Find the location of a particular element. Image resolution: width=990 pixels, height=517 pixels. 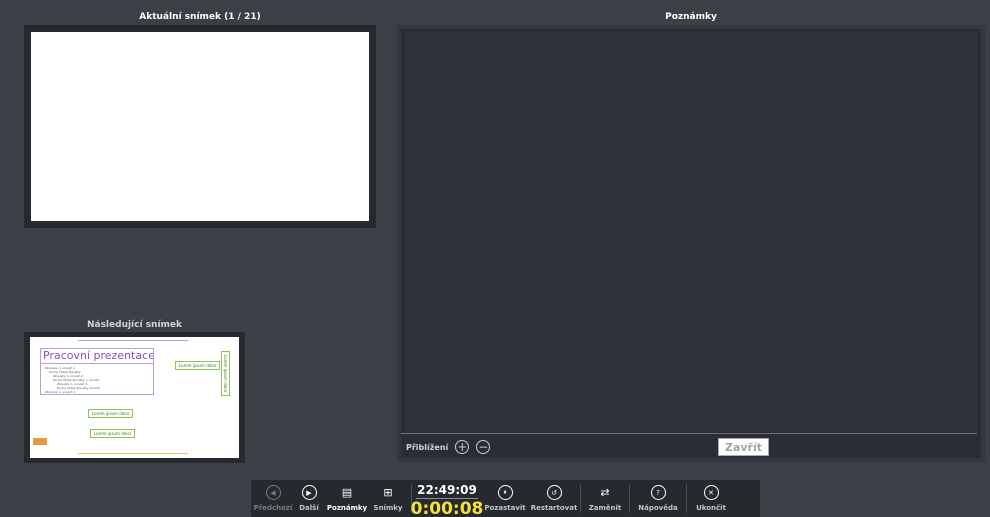

restart-label: Restartovat is located at coordinates (554, 508).